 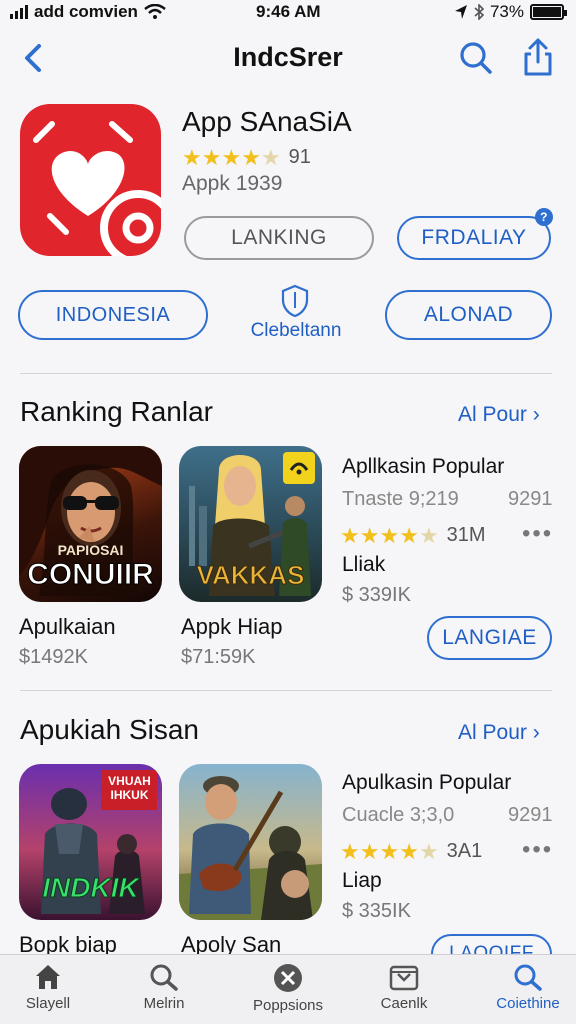 What do you see at coordinates (155, 11) in the screenshot?
I see `wifi-icon` at bounding box center [155, 11].